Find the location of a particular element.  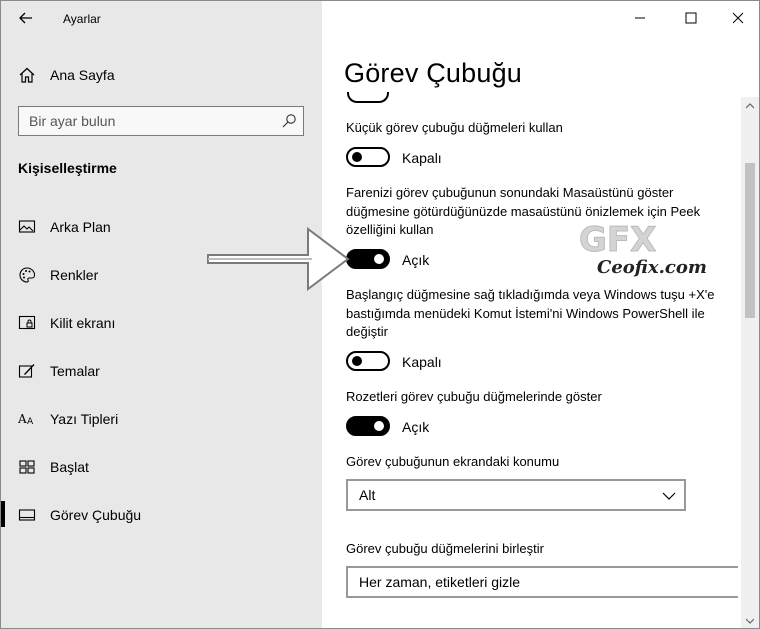

watermark-text: Ceofix.com is located at coordinates (652, 267).